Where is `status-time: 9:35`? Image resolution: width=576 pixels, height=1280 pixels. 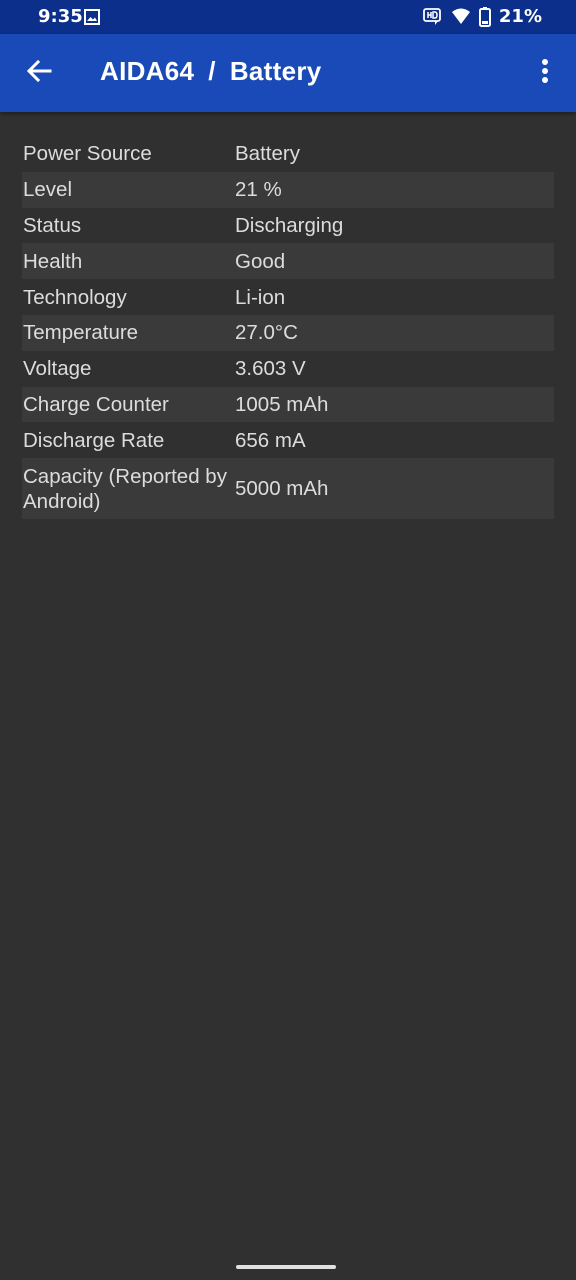
status-time: 9:35 is located at coordinates (60, 16).